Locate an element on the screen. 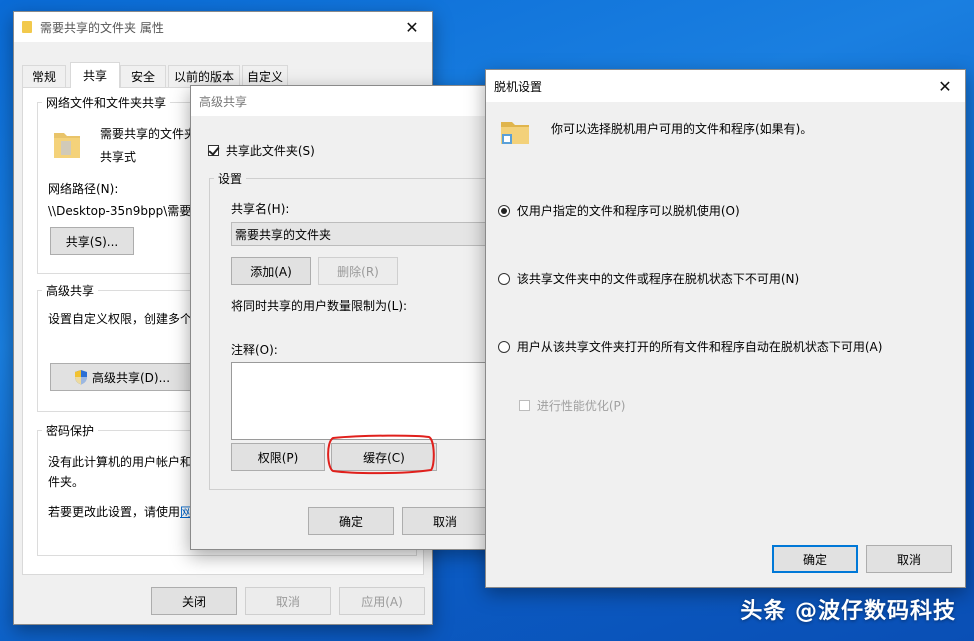 This screenshot has height=641, width=974. apply-button: 应用(A) is located at coordinates (382, 601).